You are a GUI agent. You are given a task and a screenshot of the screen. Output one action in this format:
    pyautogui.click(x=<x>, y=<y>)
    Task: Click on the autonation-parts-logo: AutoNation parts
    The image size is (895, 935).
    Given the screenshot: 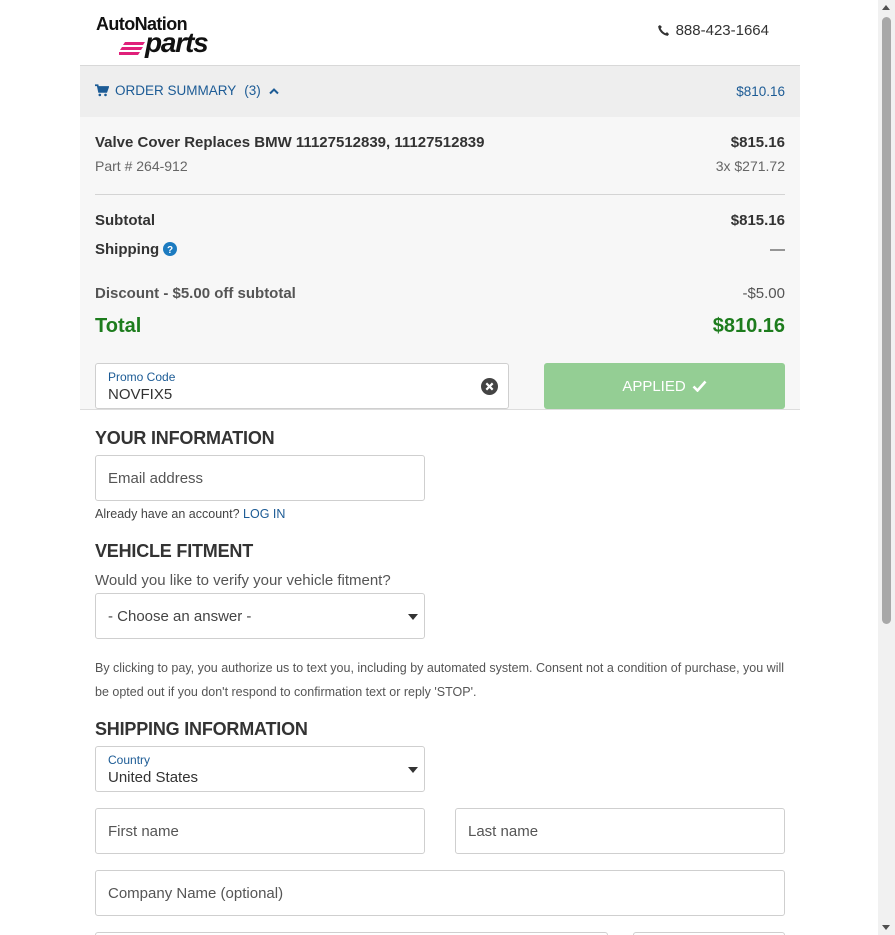 What is the action you would take?
    pyautogui.click(x=155, y=37)
    